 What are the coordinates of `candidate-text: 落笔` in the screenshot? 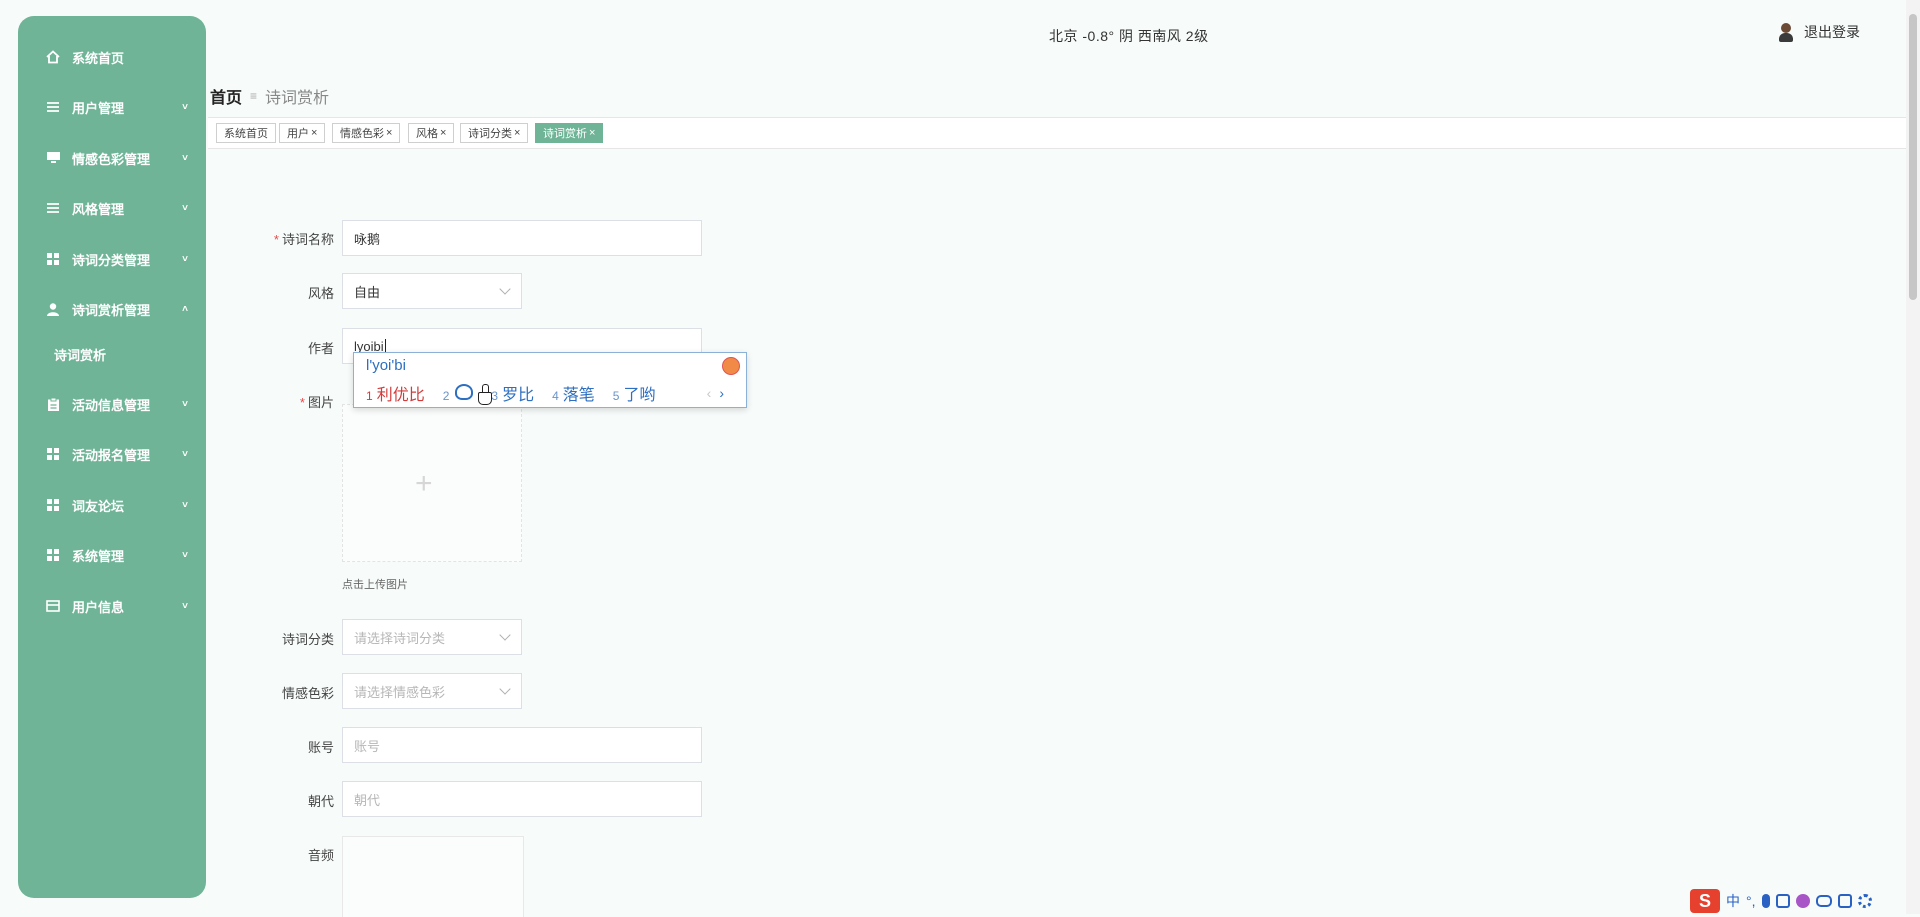 It's located at (578, 395).